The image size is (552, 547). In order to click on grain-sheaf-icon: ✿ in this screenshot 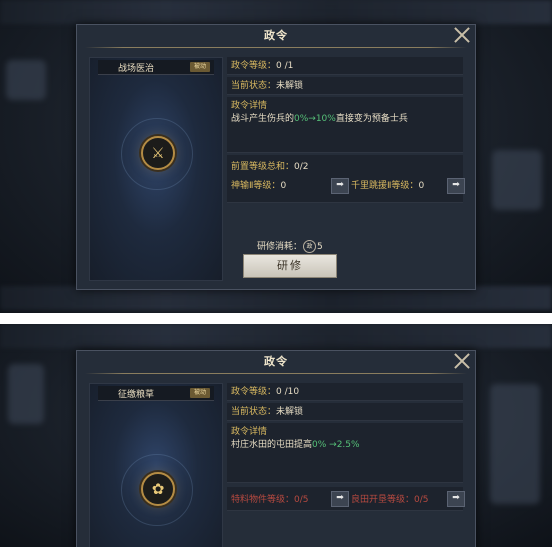, I will do `click(158, 489)`.